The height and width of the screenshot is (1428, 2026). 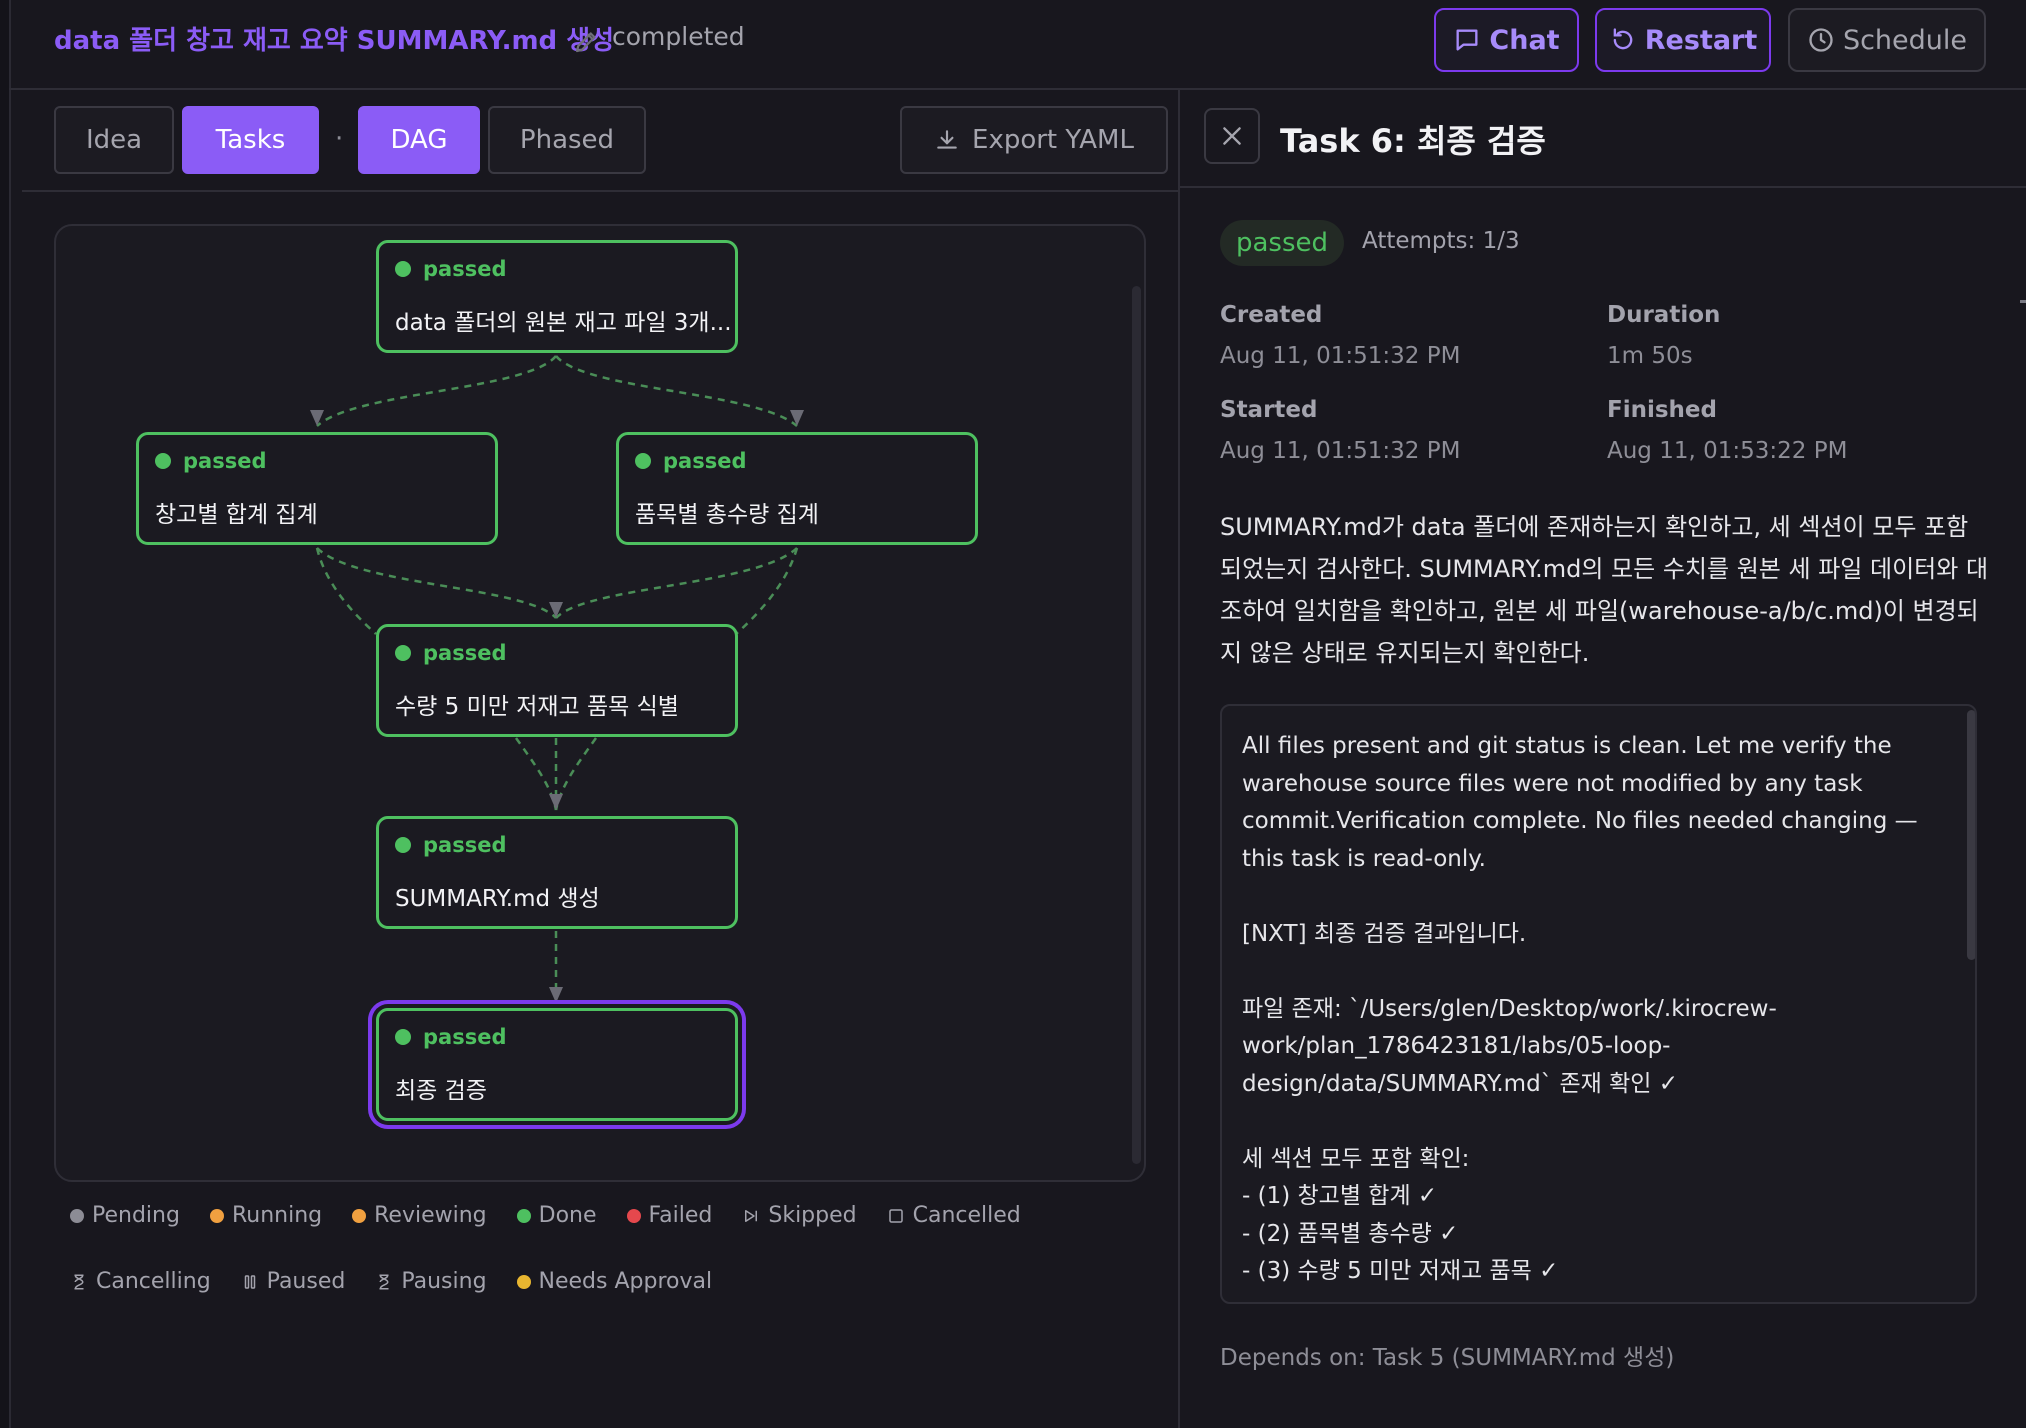 I want to click on started-label: Started, so click(x=1269, y=410).